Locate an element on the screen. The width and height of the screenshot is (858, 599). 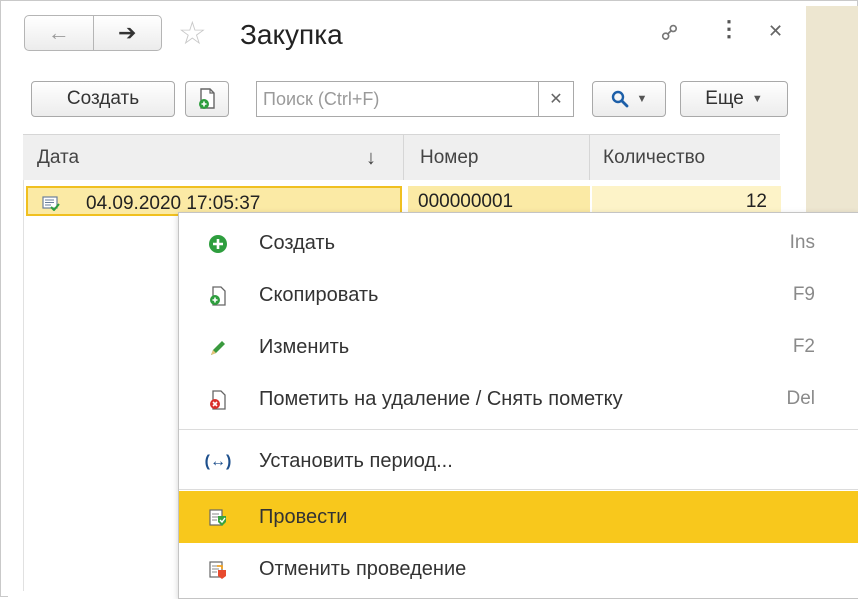
menu-item-shortcut: F9 is located at coordinates (803, 294).